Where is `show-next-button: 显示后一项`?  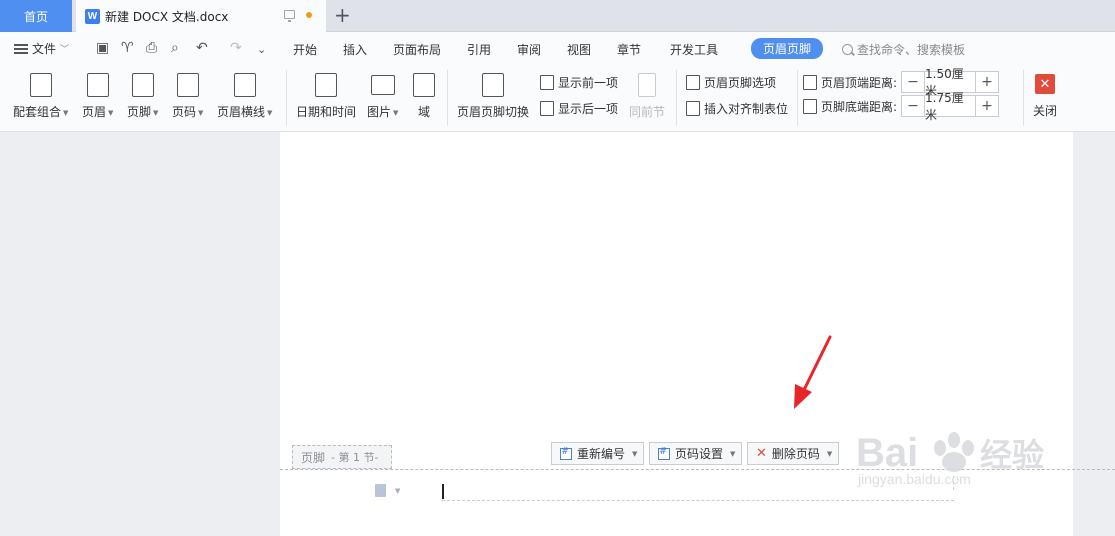 show-next-button: 显示后一项 is located at coordinates (579, 108).